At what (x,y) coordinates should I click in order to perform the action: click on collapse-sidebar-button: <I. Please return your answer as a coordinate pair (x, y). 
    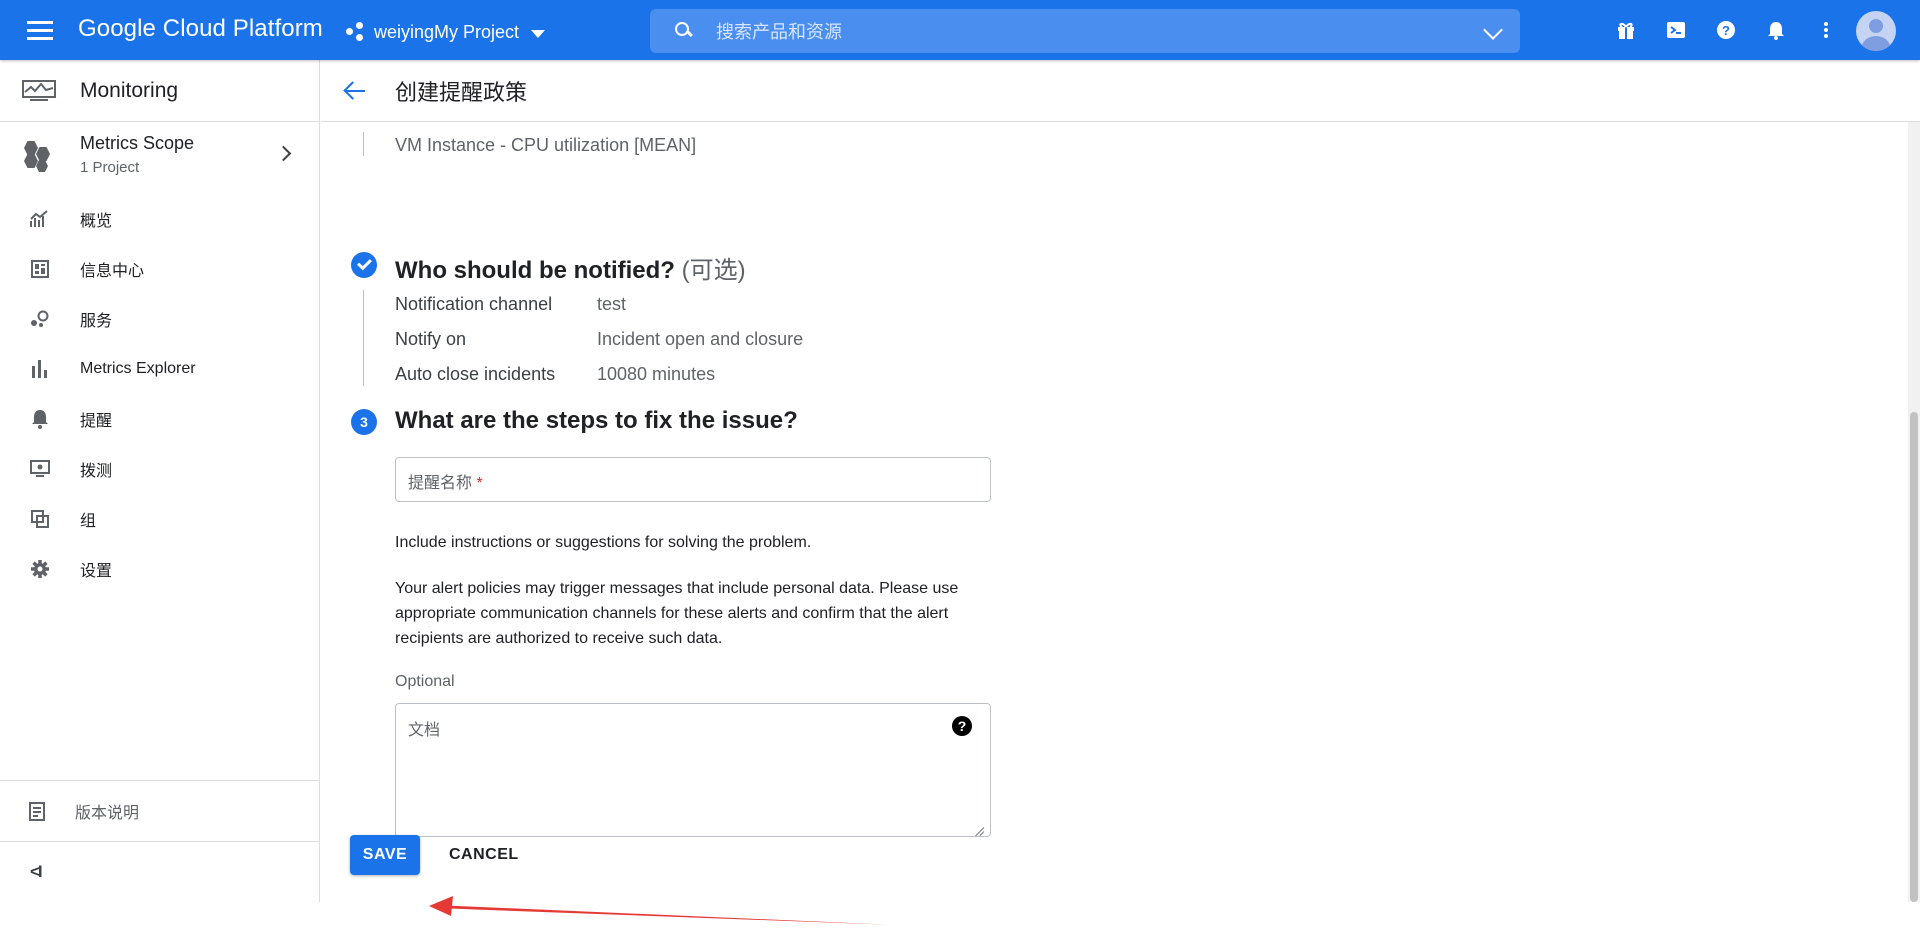
    Looking at the image, I should click on (160, 872).